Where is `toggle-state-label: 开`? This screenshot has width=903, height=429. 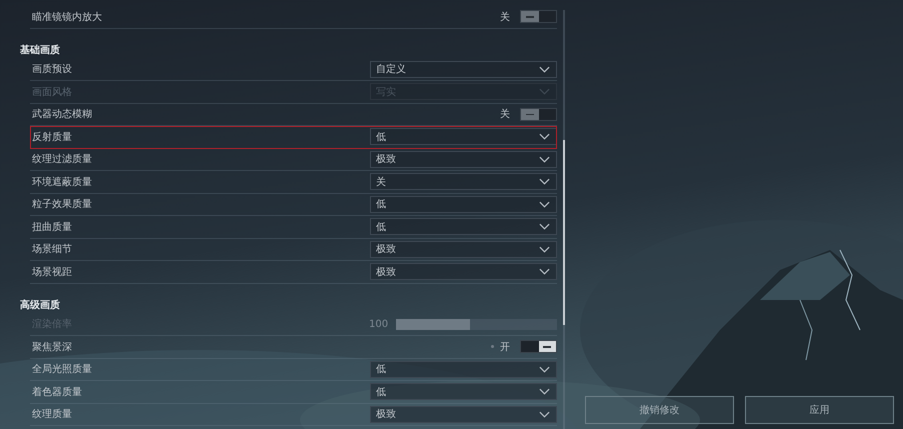
toggle-state-label: 开 is located at coordinates (505, 347).